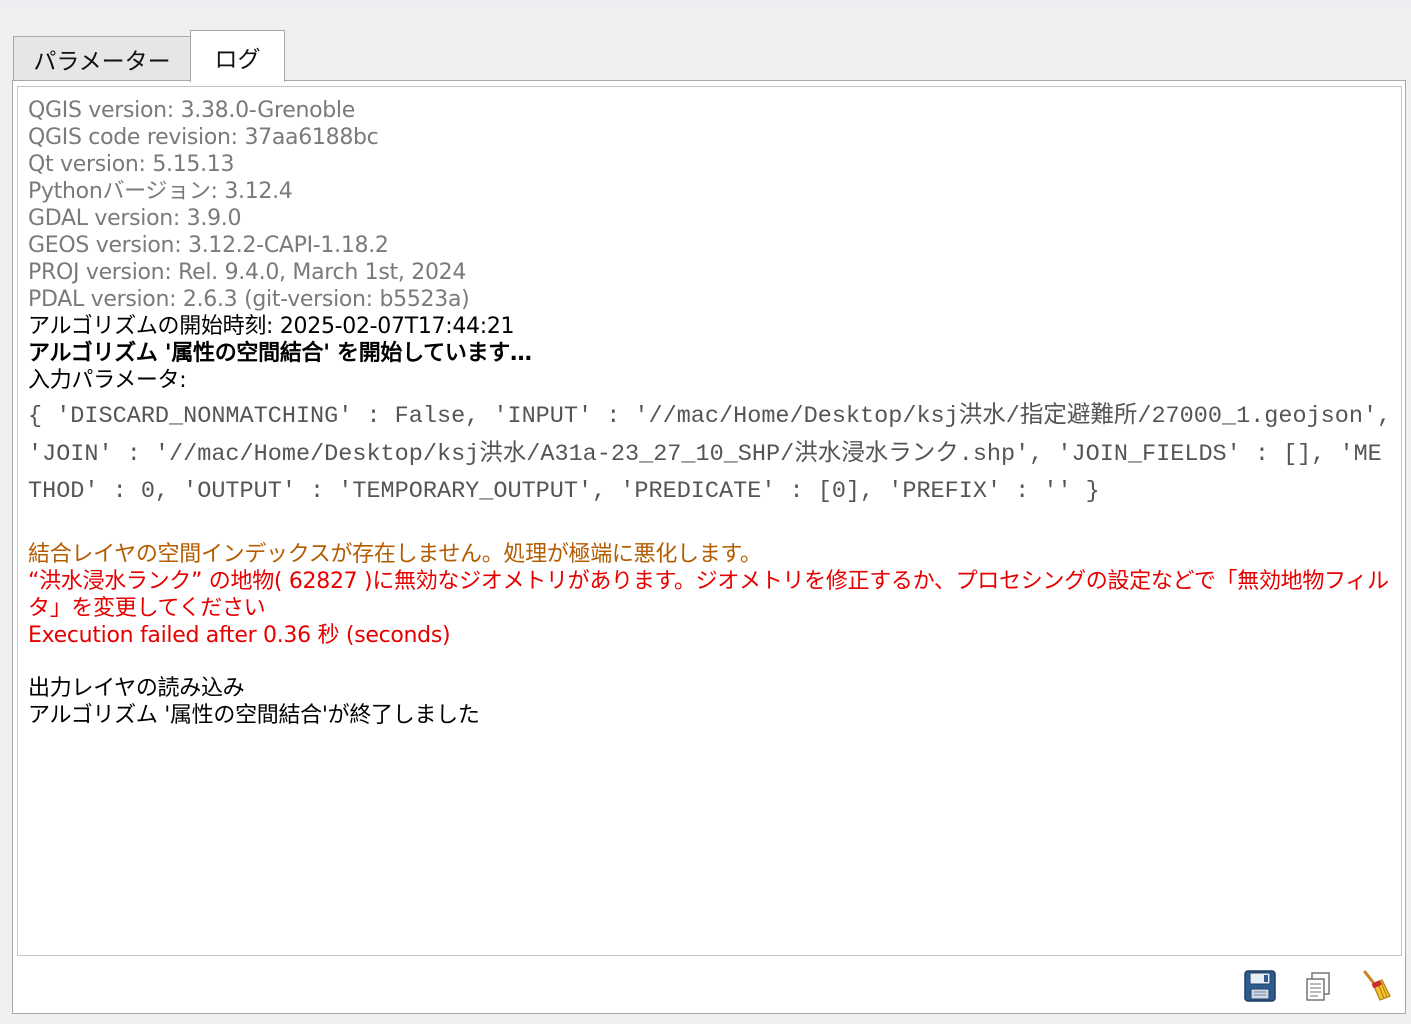 The image size is (1411, 1024). Describe the element at coordinates (254, 715) in the screenshot. I see `log-finished: アルゴリズム '属性の空間結合'が終了しました` at that location.